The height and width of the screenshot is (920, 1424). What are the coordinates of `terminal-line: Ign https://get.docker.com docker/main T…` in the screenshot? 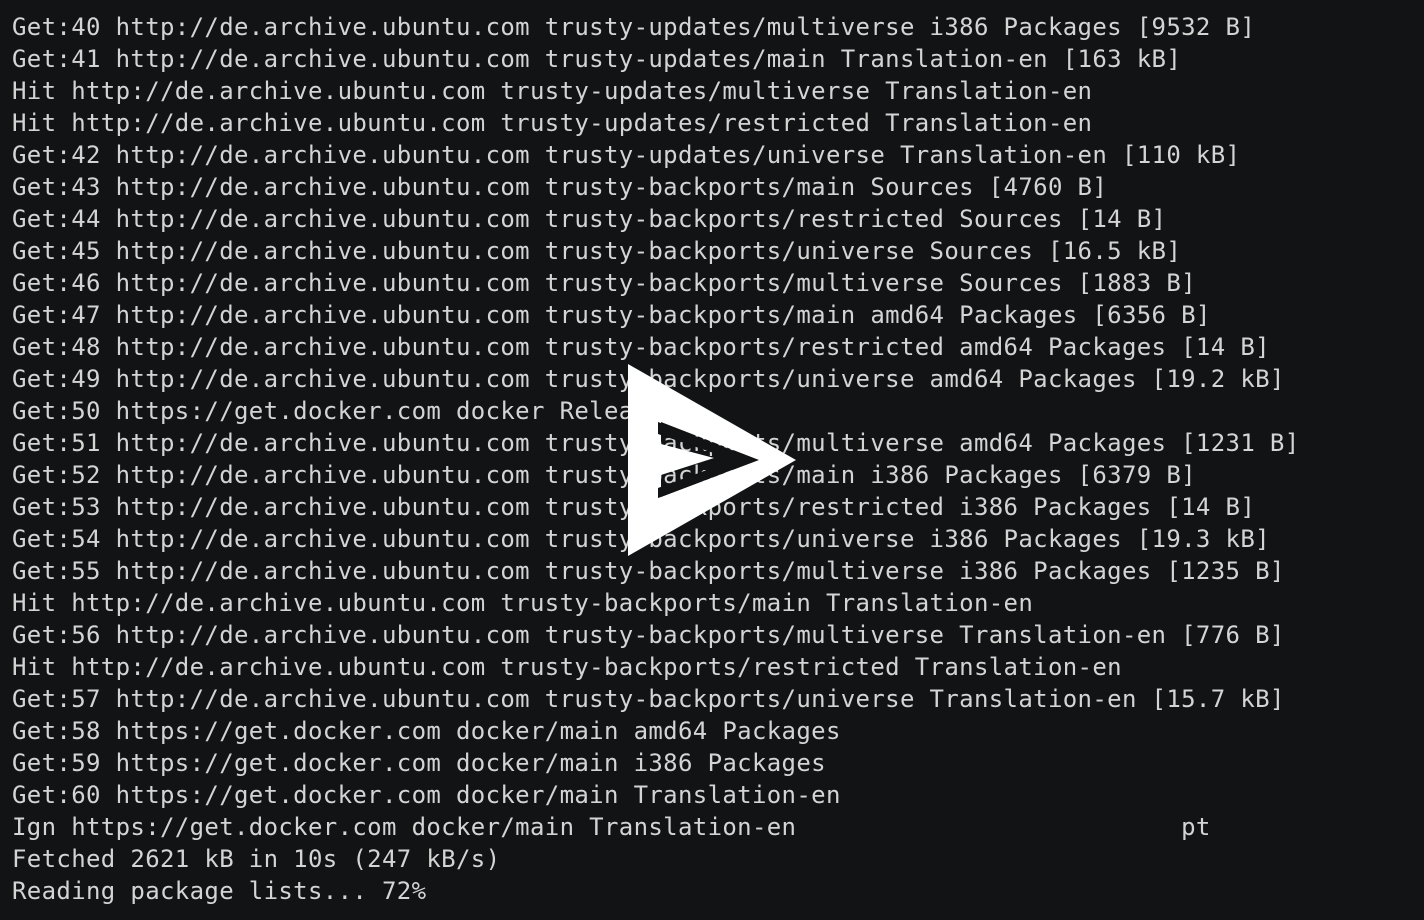 It's located at (611, 827).